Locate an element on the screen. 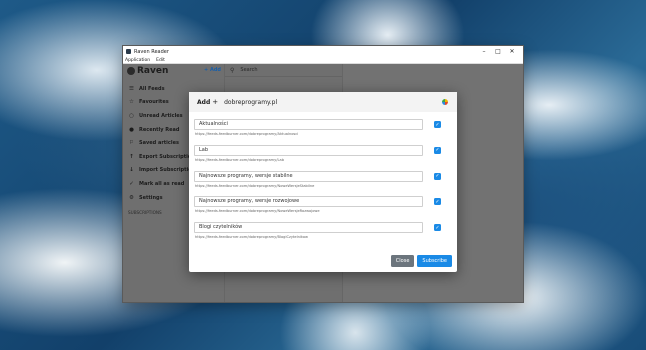 This screenshot has width=646, height=350. app-icon is located at coordinates (128, 51).